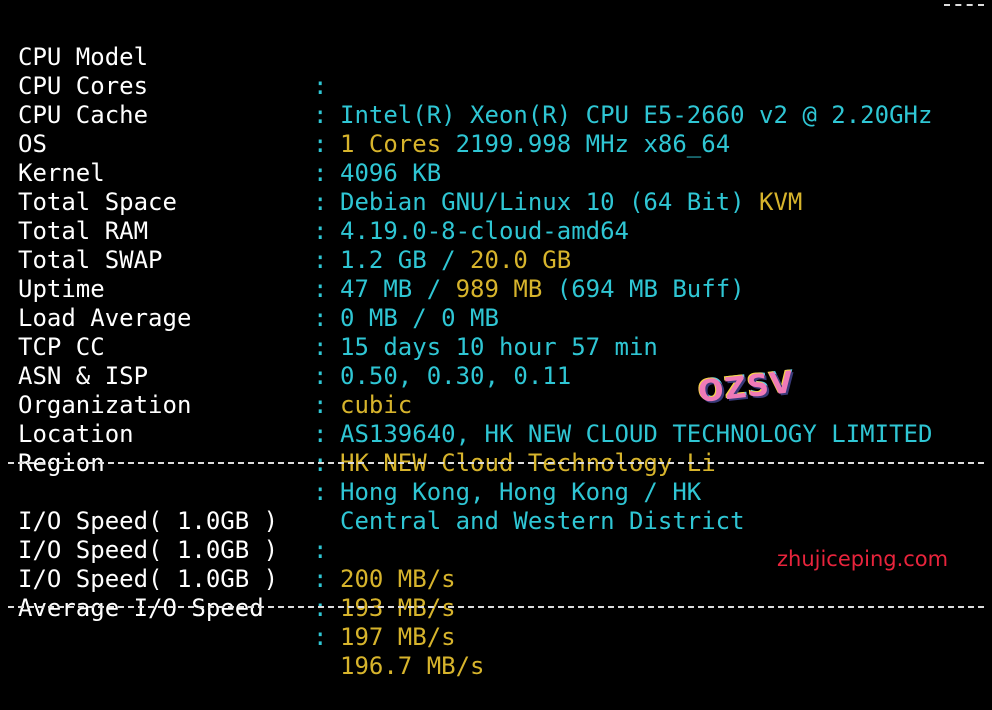 The image size is (992, 710). I want to click on io-row-speed-1: I/O Speed( 1.0GB ) : 200 MB/s, so click(228, 535).